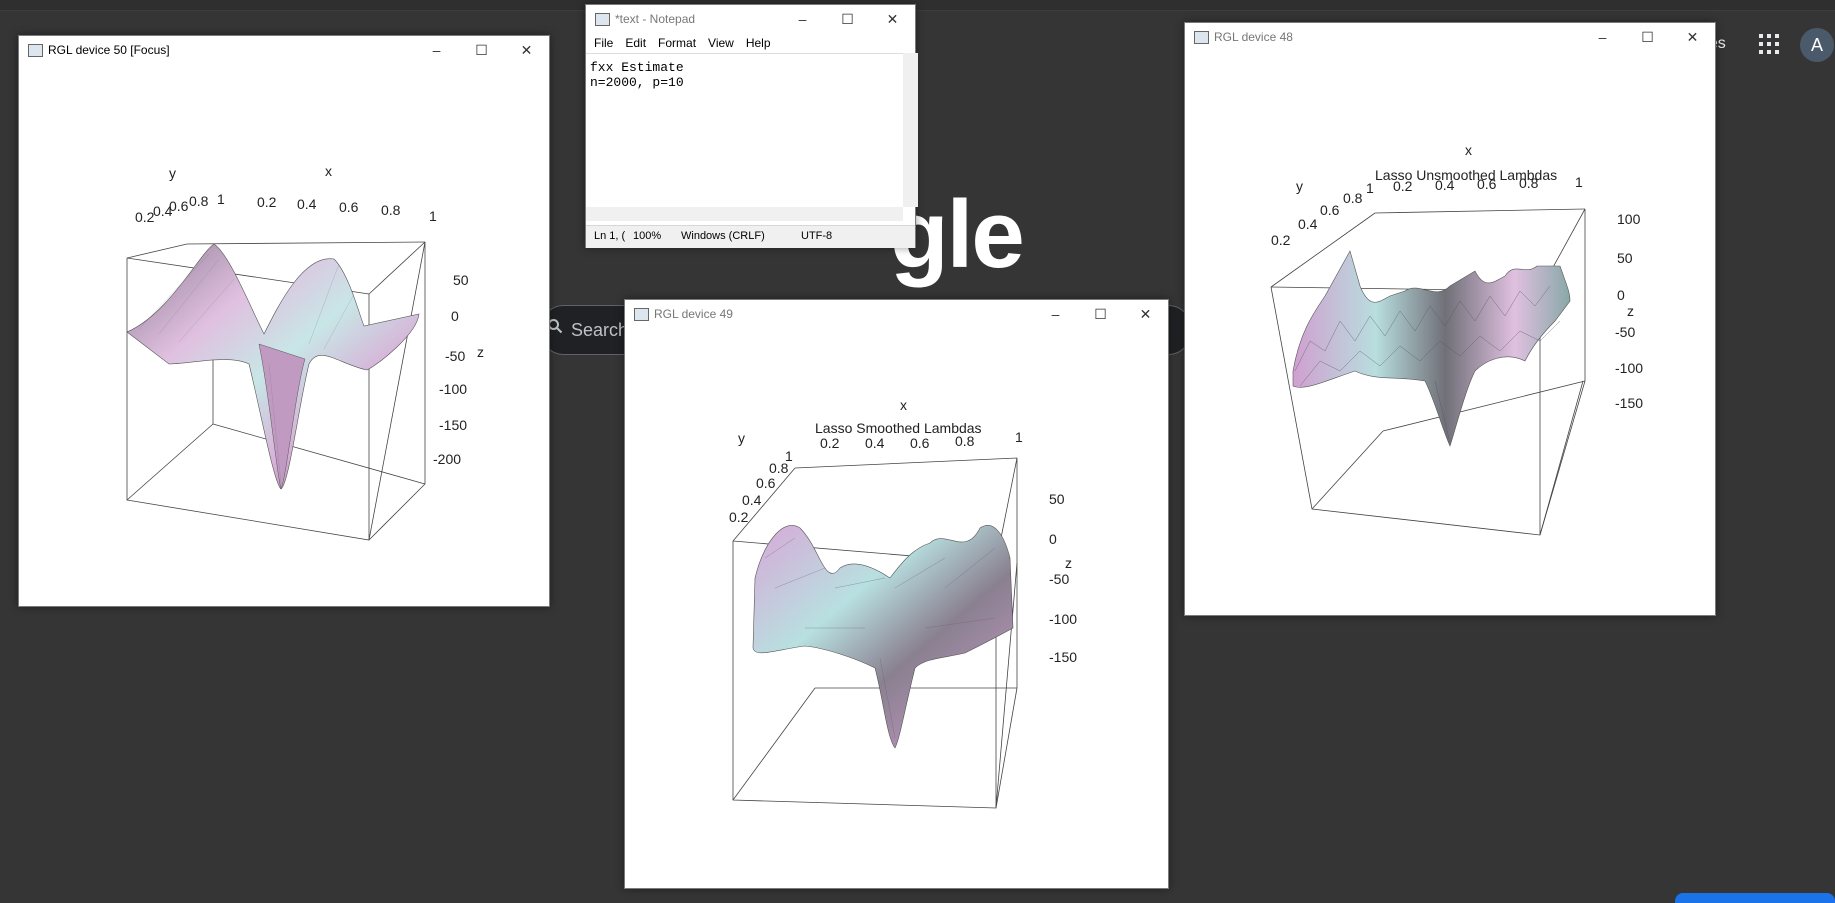 The height and width of the screenshot is (903, 1835). Describe the element at coordinates (910, 130) in the screenshot. I see `vertical-scrollbar` at that location.